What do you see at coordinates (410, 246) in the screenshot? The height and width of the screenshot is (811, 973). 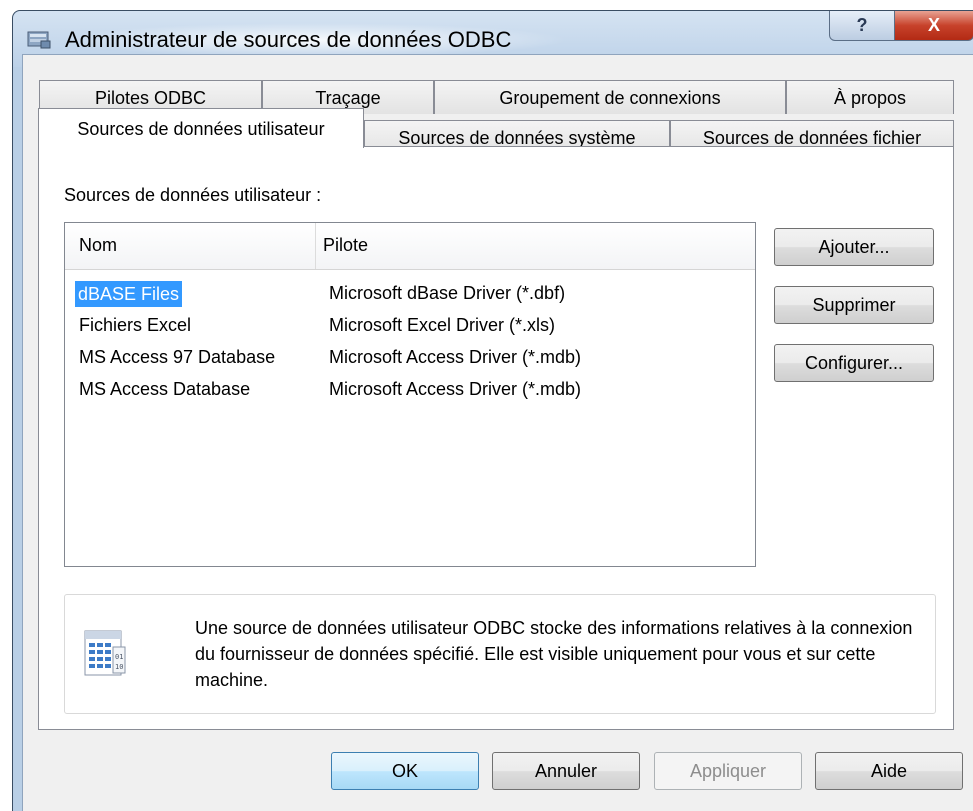 I see `list-header: Nom Pilote` at bounding box center [410, 246].